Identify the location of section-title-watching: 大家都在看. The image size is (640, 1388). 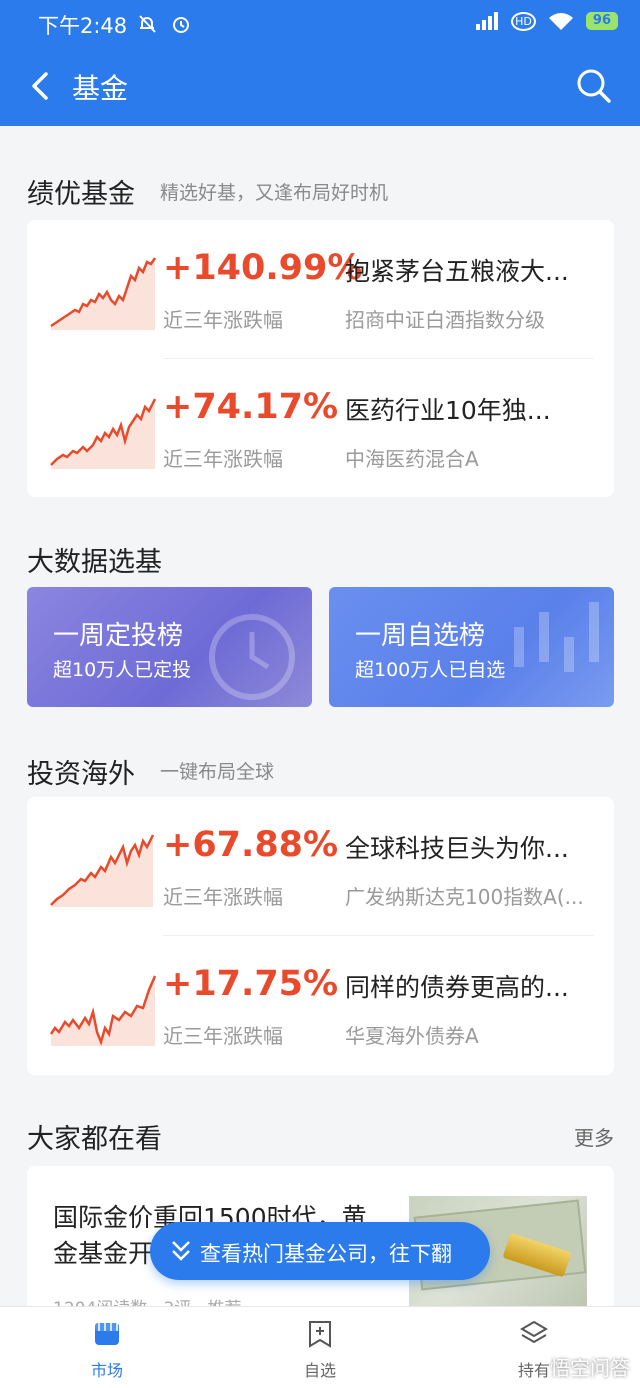
(94, 1139).